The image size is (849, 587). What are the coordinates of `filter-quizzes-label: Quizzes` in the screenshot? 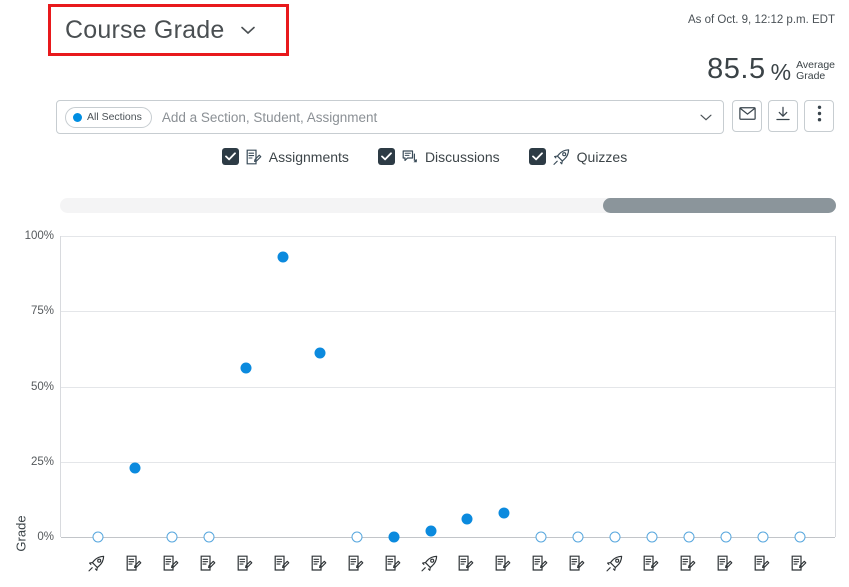 It's located at (602, 156).